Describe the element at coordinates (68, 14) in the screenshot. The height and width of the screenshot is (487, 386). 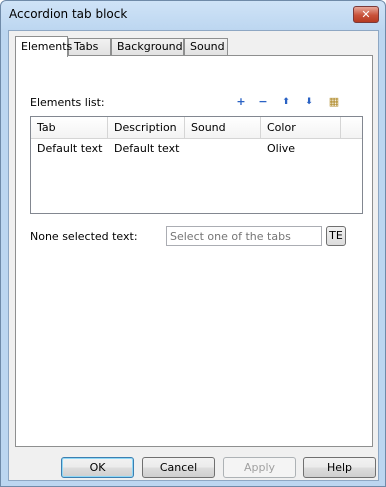
I see `window-title: Accordion tab block` at that location.